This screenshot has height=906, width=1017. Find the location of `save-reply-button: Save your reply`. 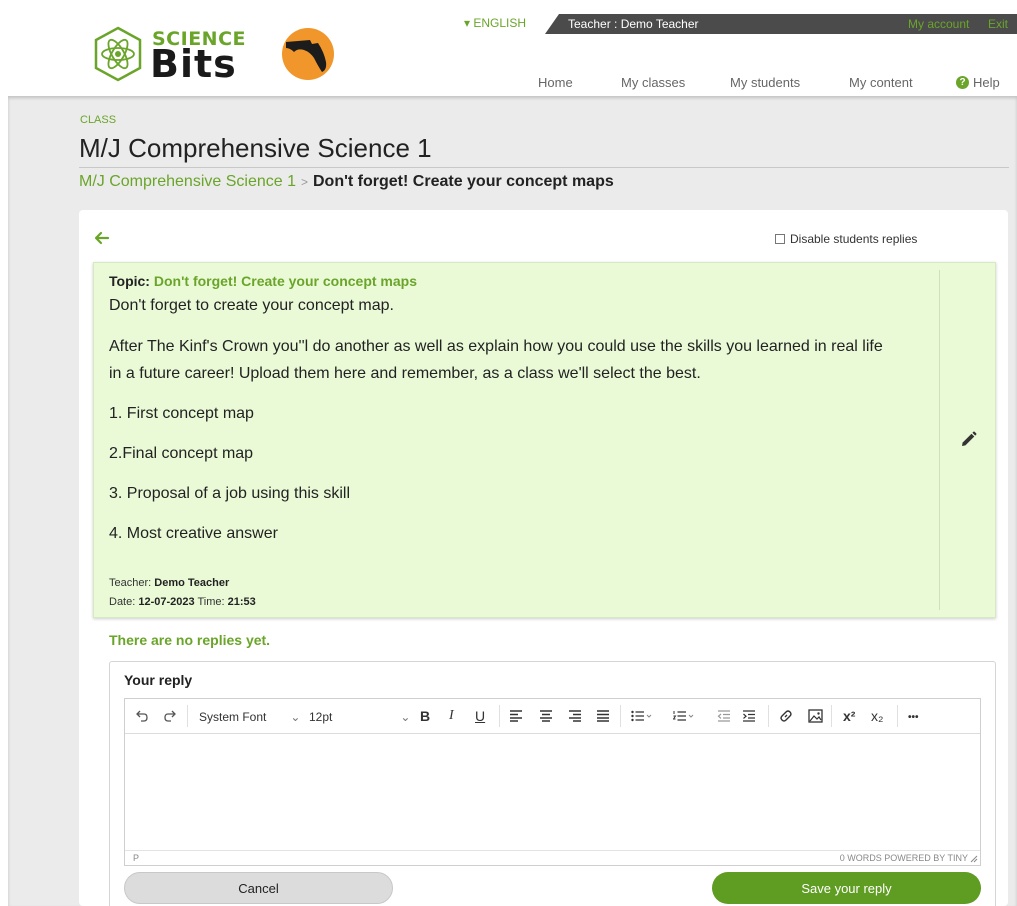

save-reply-button: Save your reply is located at coordinates (846, 888).